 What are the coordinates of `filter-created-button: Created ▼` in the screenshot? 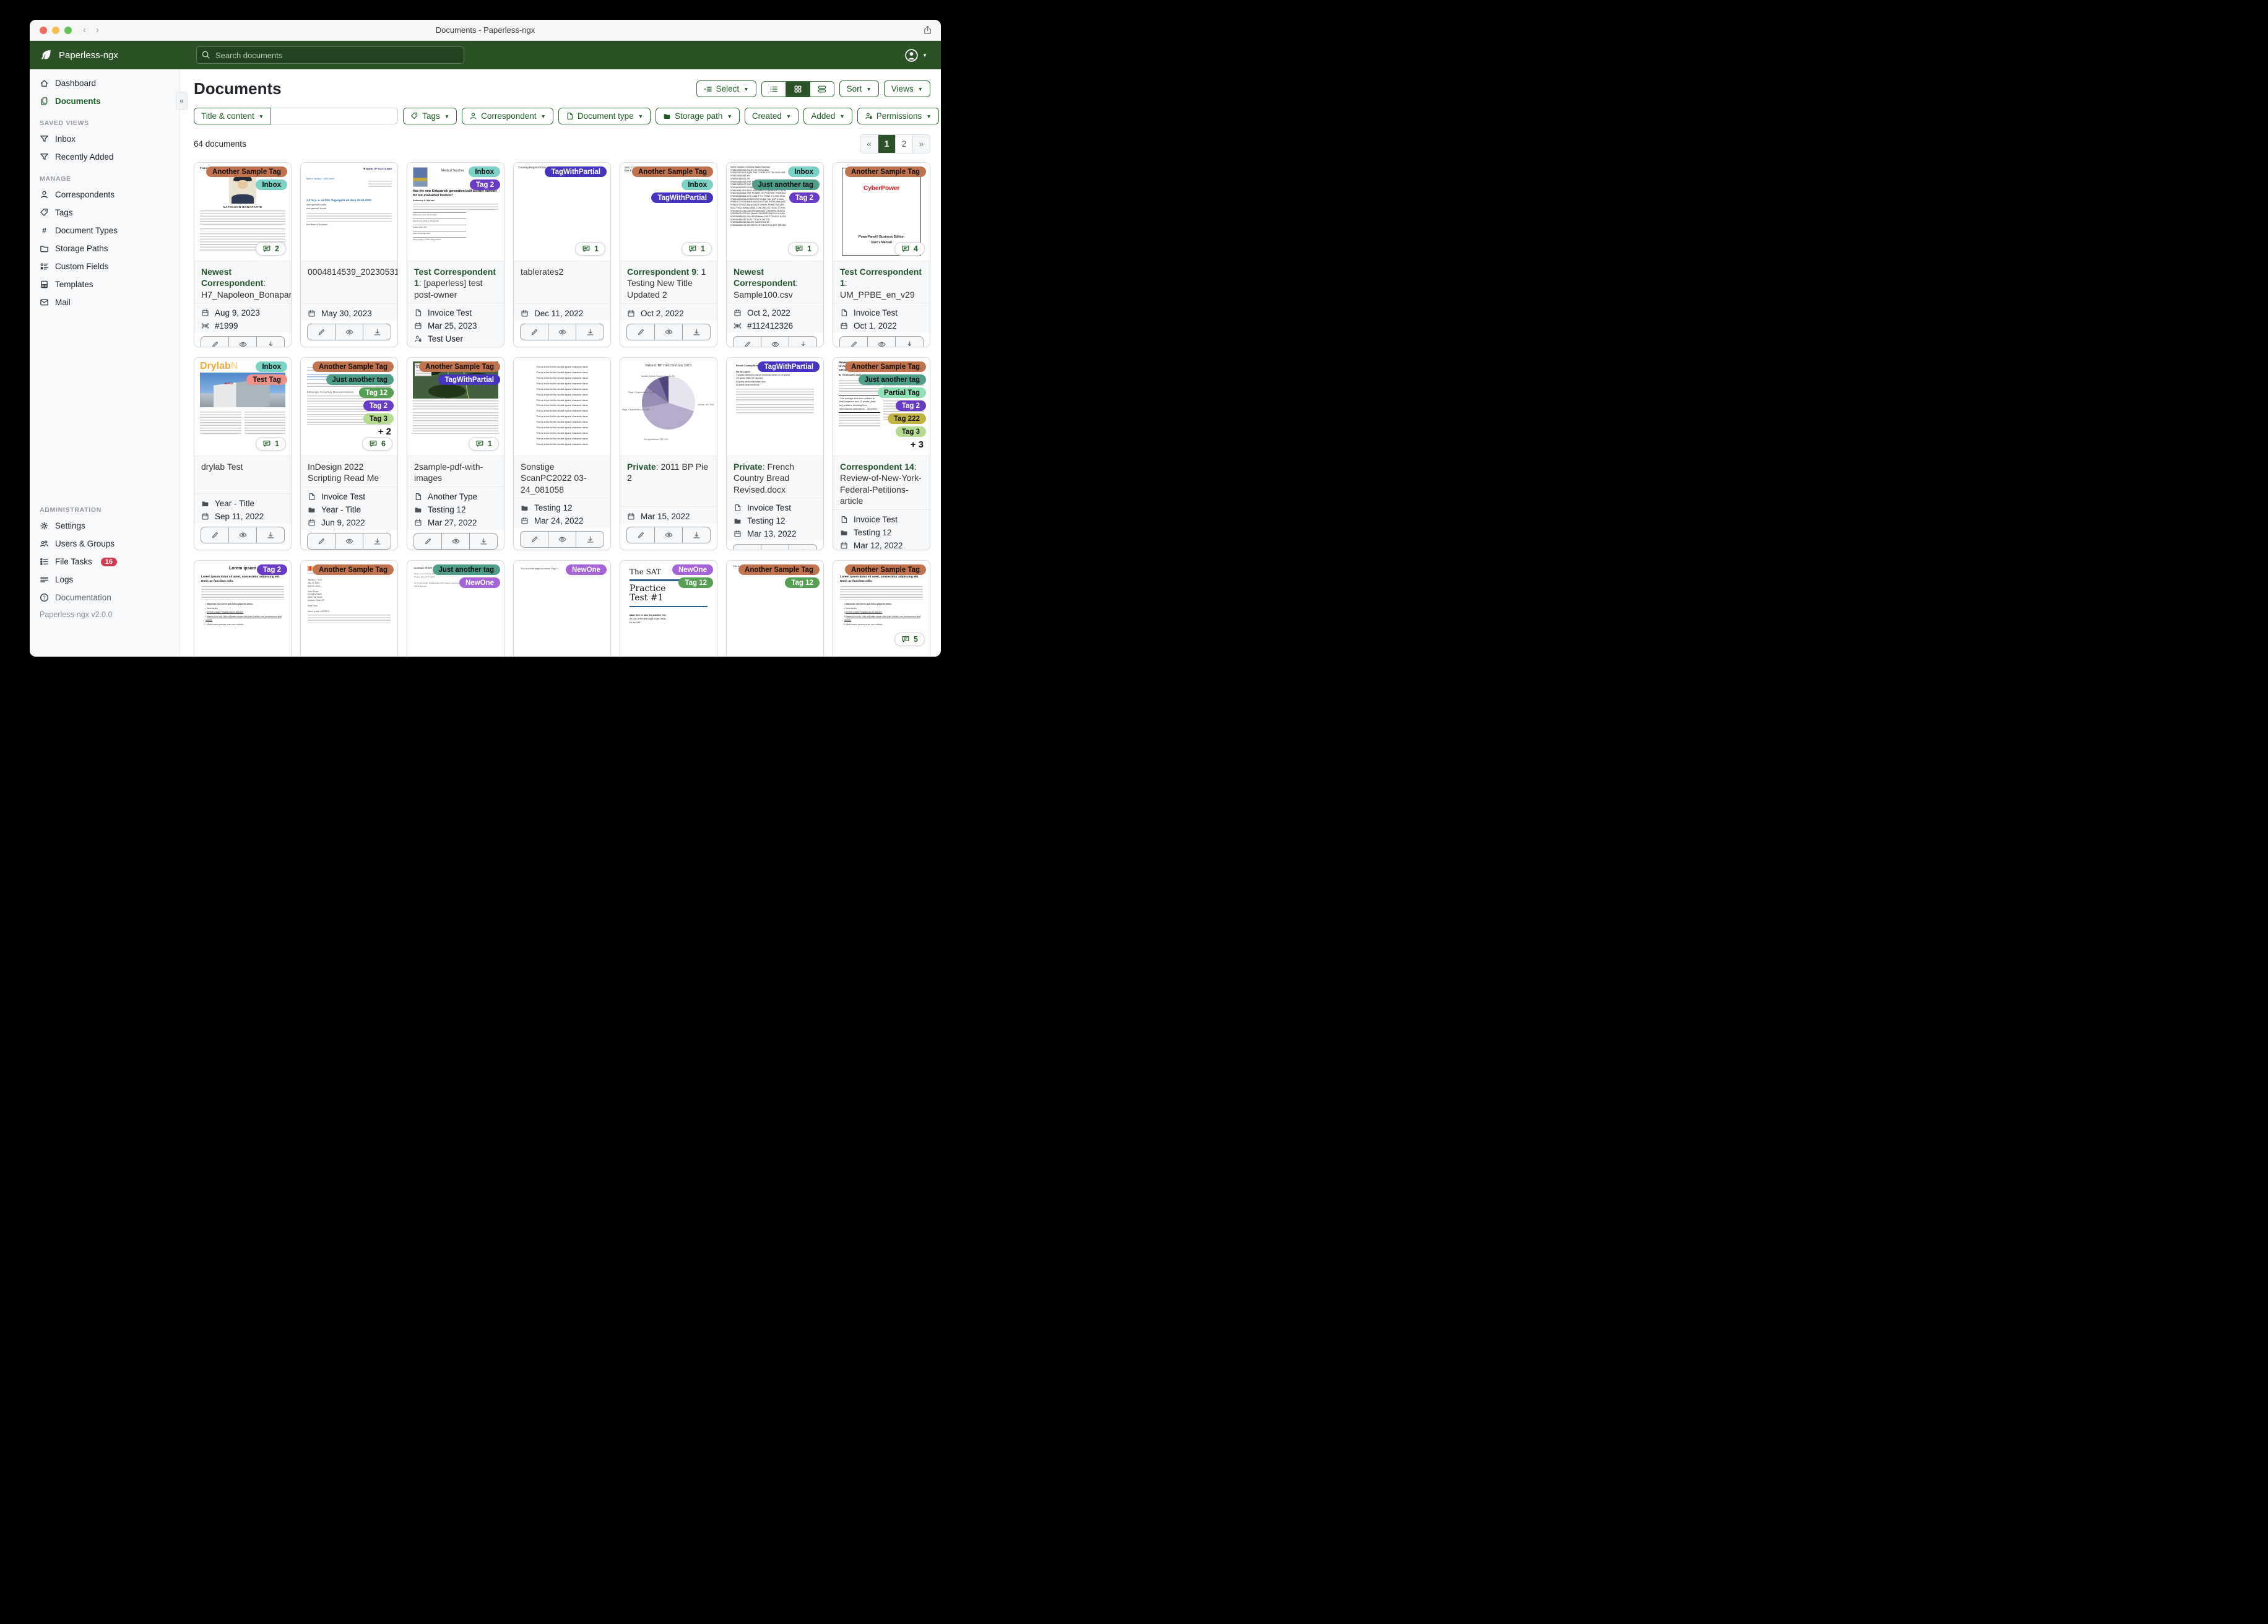 It's located at (771, 116).